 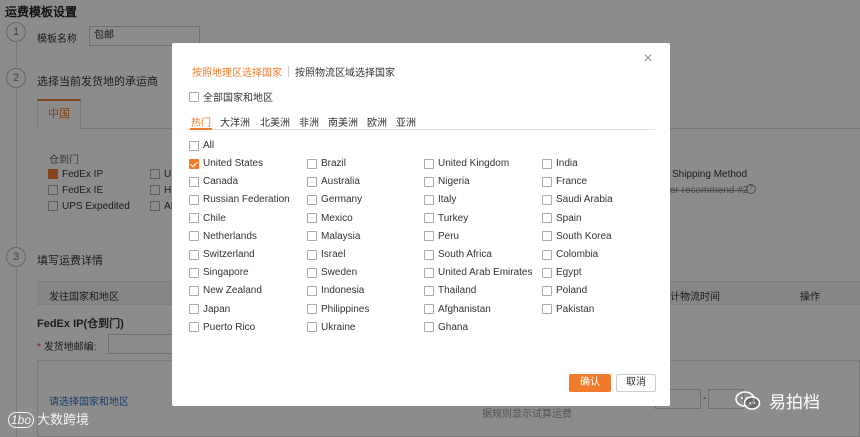 What do you see at coordinates (648, 59) in the screenshot?
I see `close-icon: ×` at bounding box center [648, 59].